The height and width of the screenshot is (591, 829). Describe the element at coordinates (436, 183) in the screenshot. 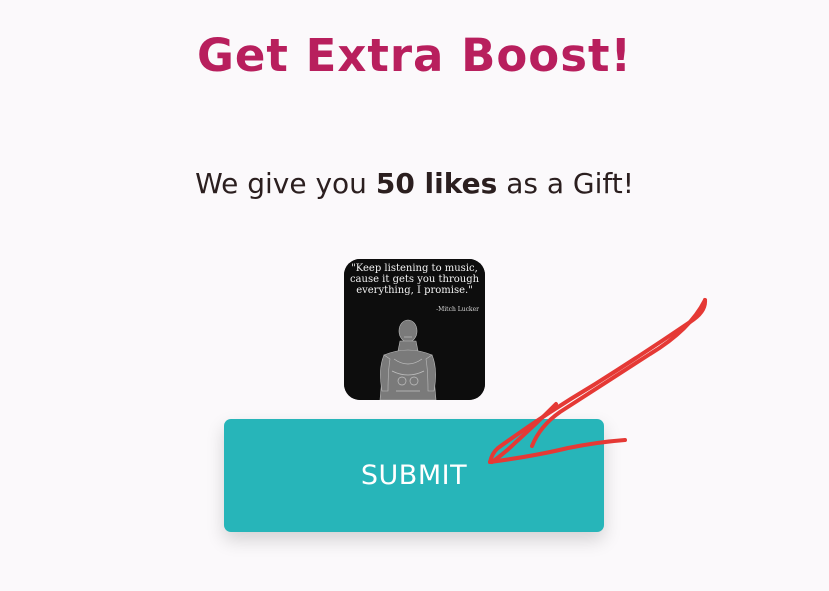

I see `offer-highlight: 50 likes` at that location.